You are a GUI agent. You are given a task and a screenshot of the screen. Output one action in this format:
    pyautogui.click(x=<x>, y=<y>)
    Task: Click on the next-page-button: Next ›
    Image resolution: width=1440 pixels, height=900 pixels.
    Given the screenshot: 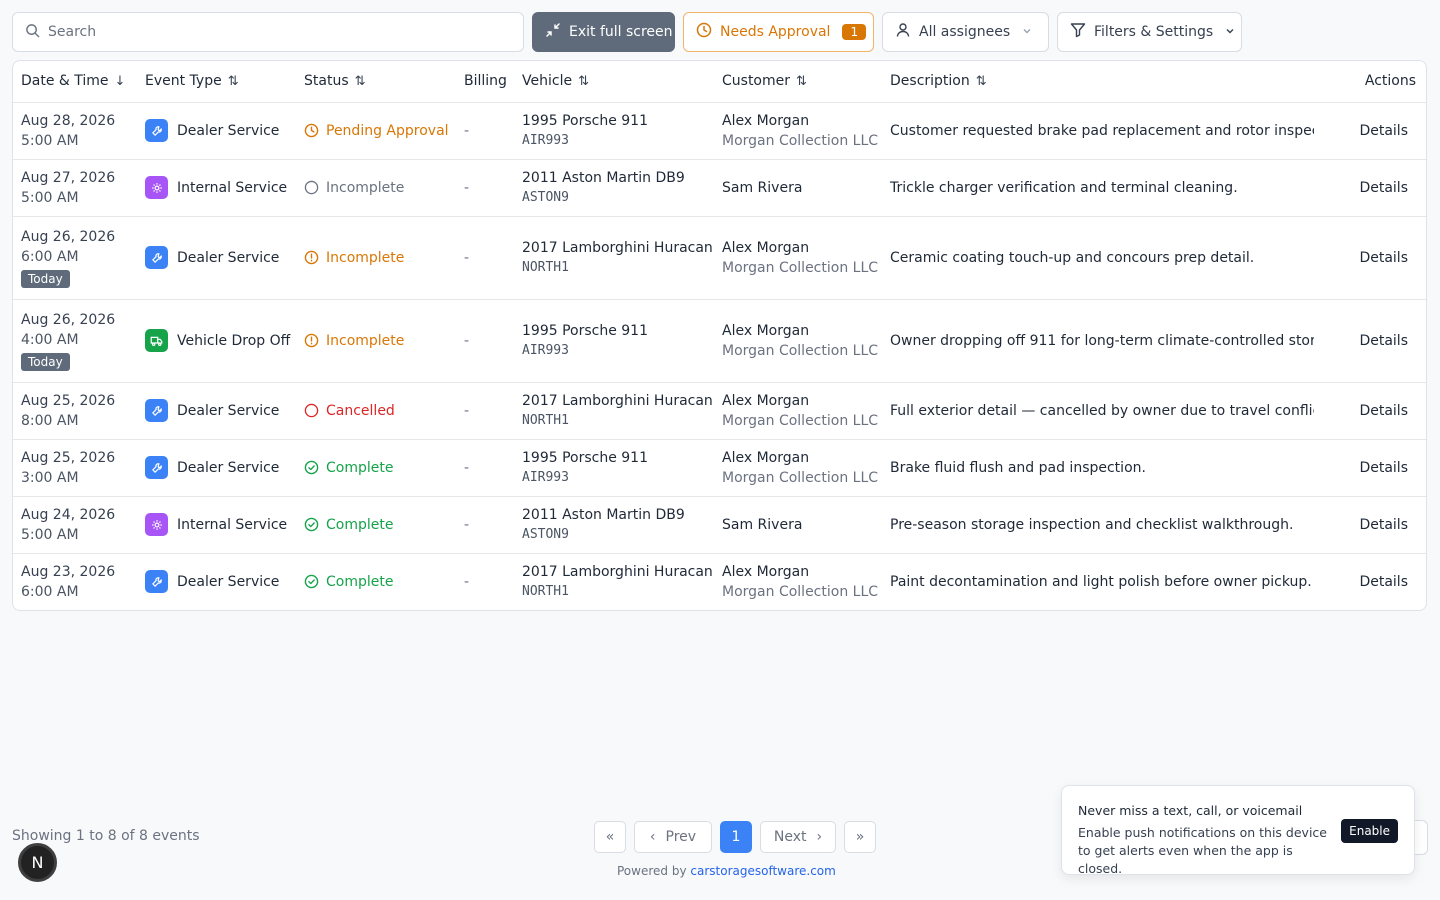 What is the action you would take?
    pyautogui.click(x=798, y=837)
    